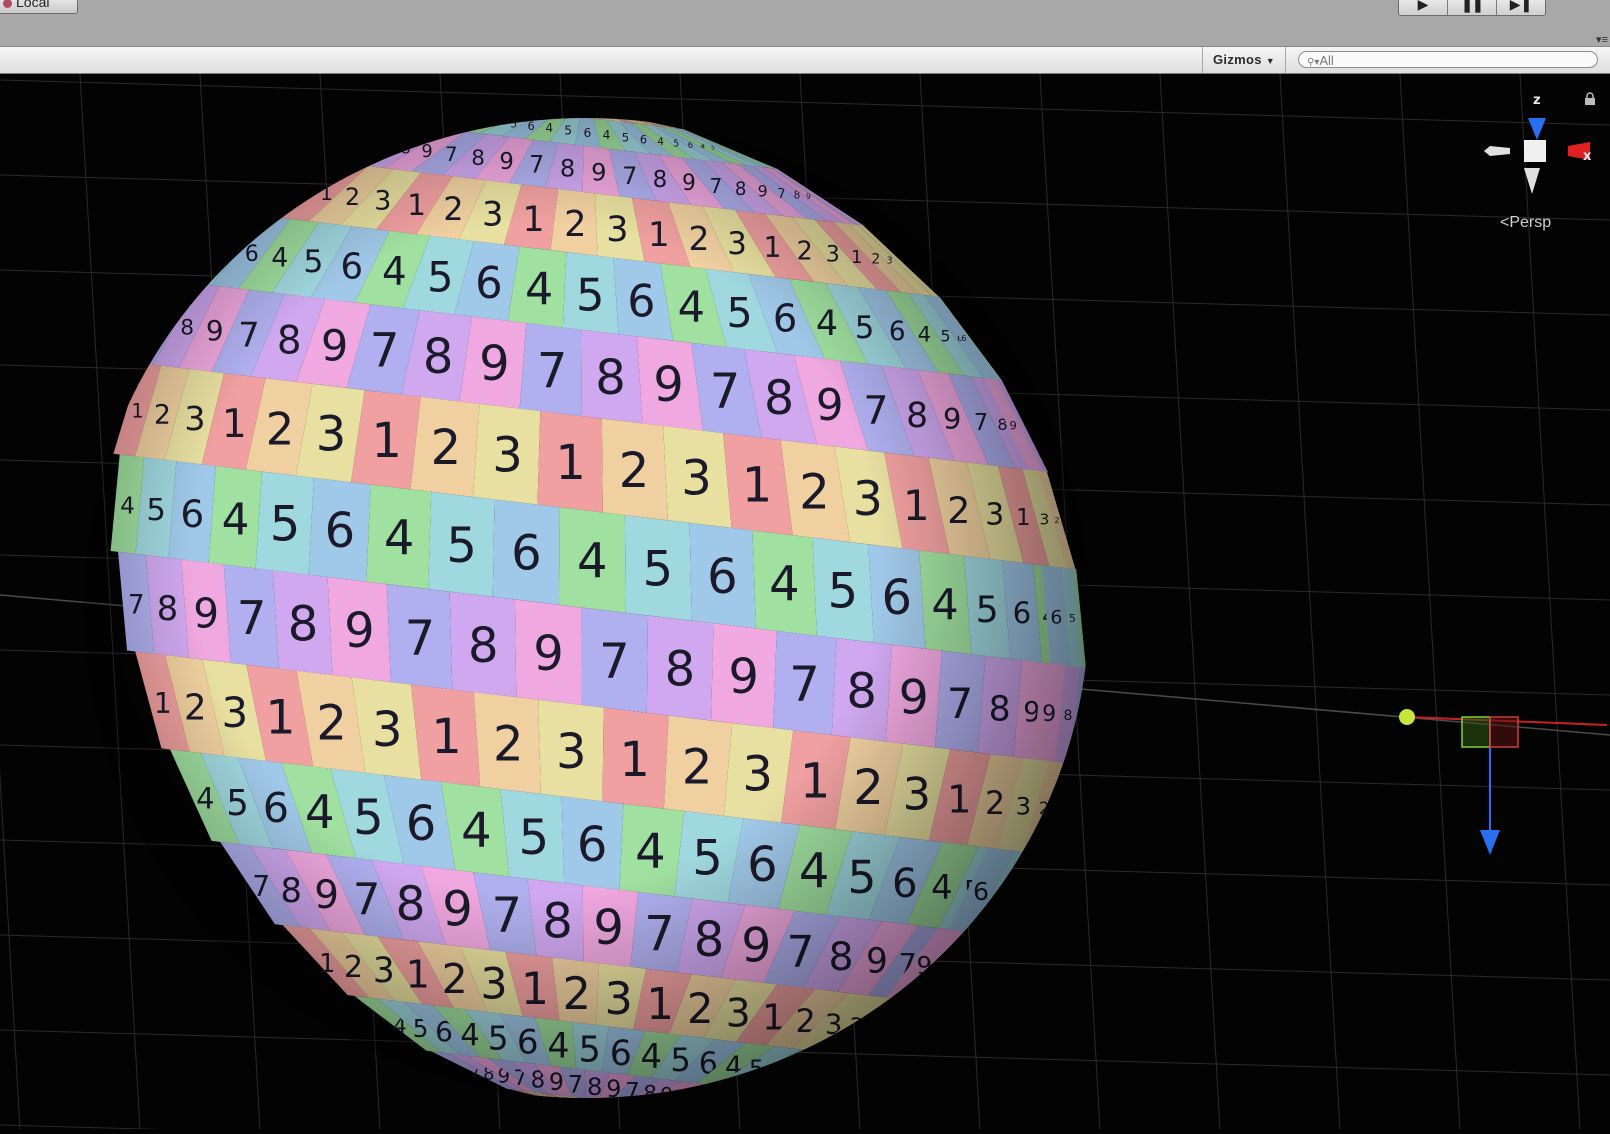 The height and width of the screenshot is (1134, 1610). Describe the element at coordinates (1476, 732) in the screenshot. I see `xy-plane-handle` at that location.